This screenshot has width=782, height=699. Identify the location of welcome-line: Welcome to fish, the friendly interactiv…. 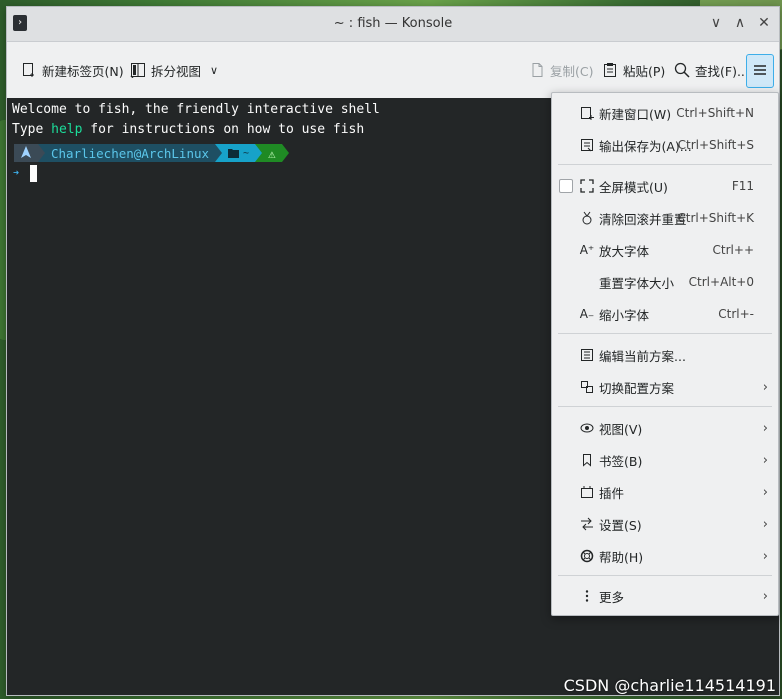
(196, 109).